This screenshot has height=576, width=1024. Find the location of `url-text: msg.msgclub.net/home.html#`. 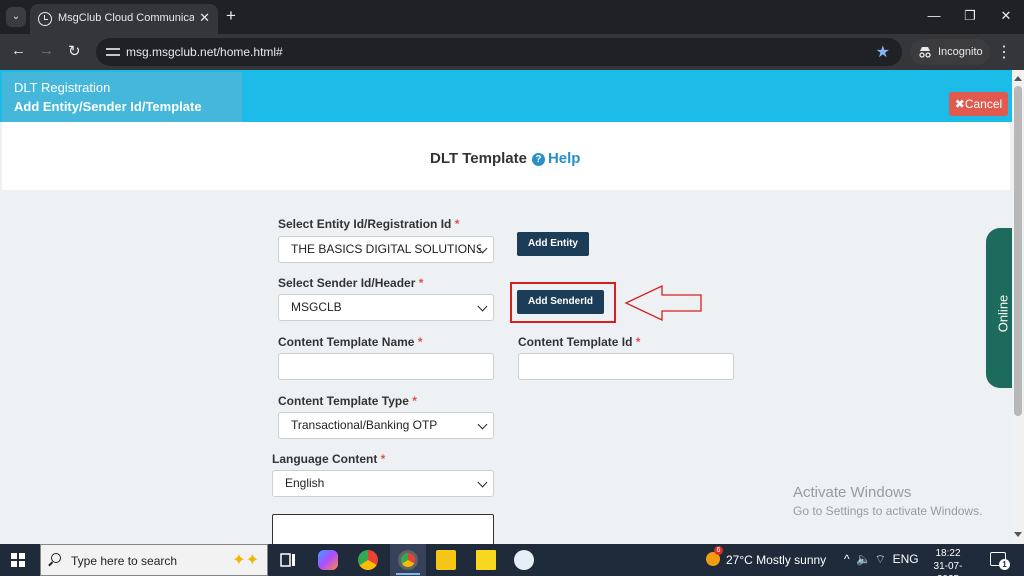

url-text: msg.msgclub.net/home.html# is located at coordinates (204, 52).